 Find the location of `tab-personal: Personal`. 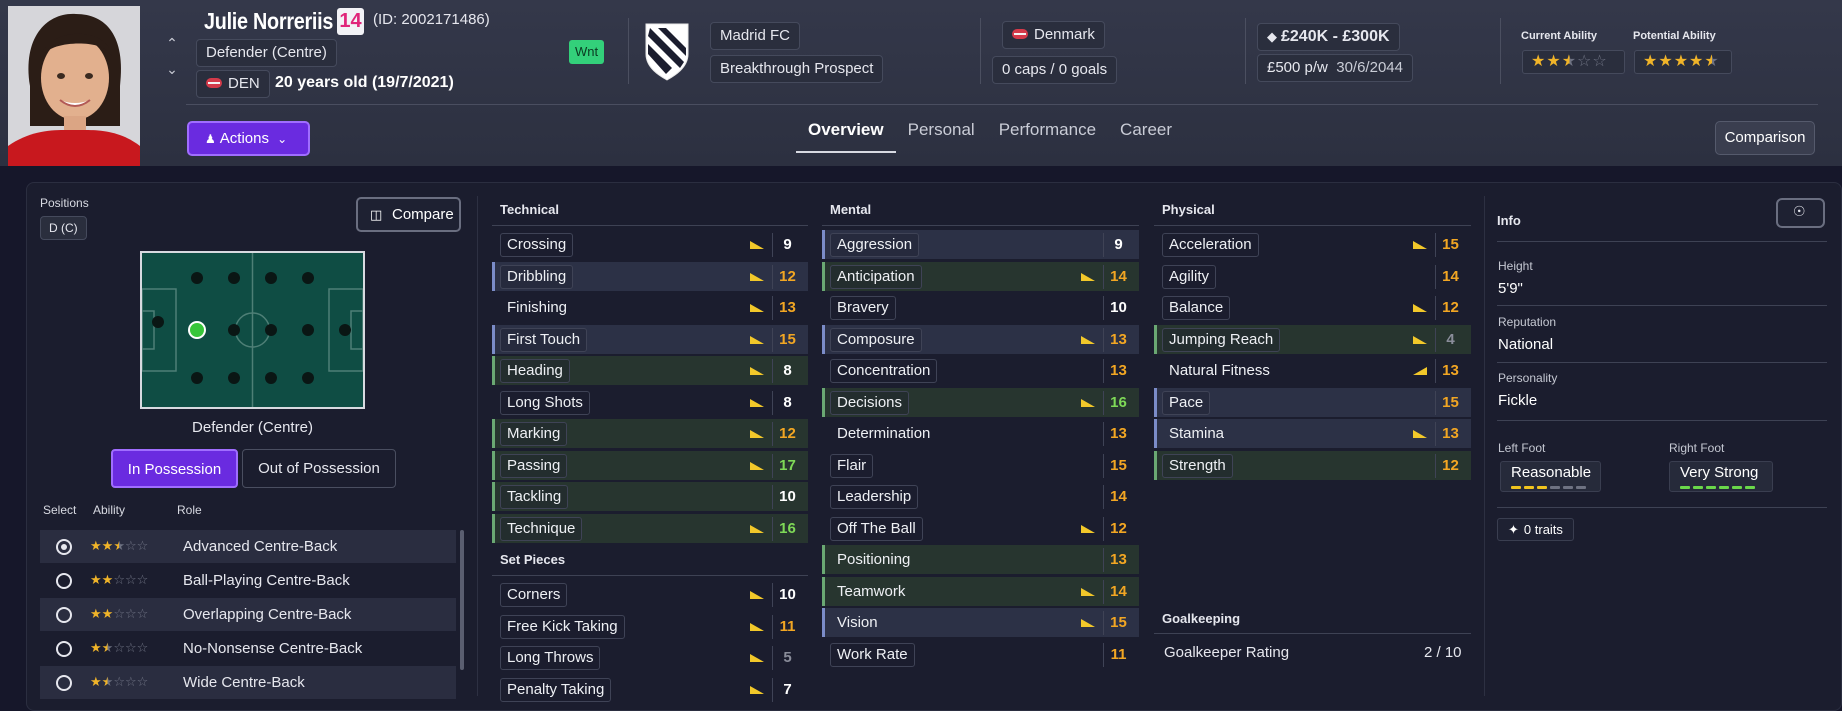

tab-personal: Personal is located at coordinates (941, 138).